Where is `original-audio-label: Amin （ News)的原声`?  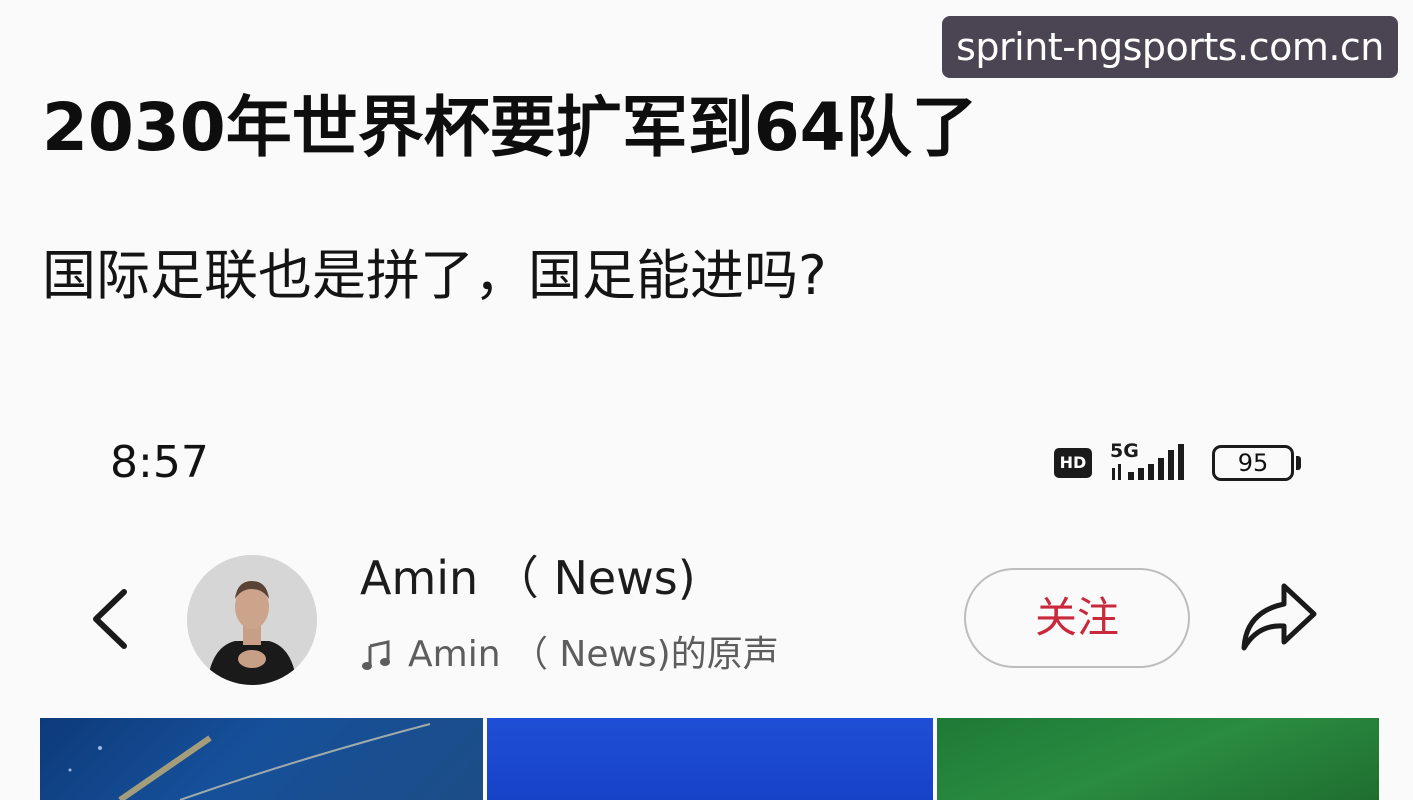
original-audio-label: Amin （ News)的原声 is located at coordinates (593, 654).